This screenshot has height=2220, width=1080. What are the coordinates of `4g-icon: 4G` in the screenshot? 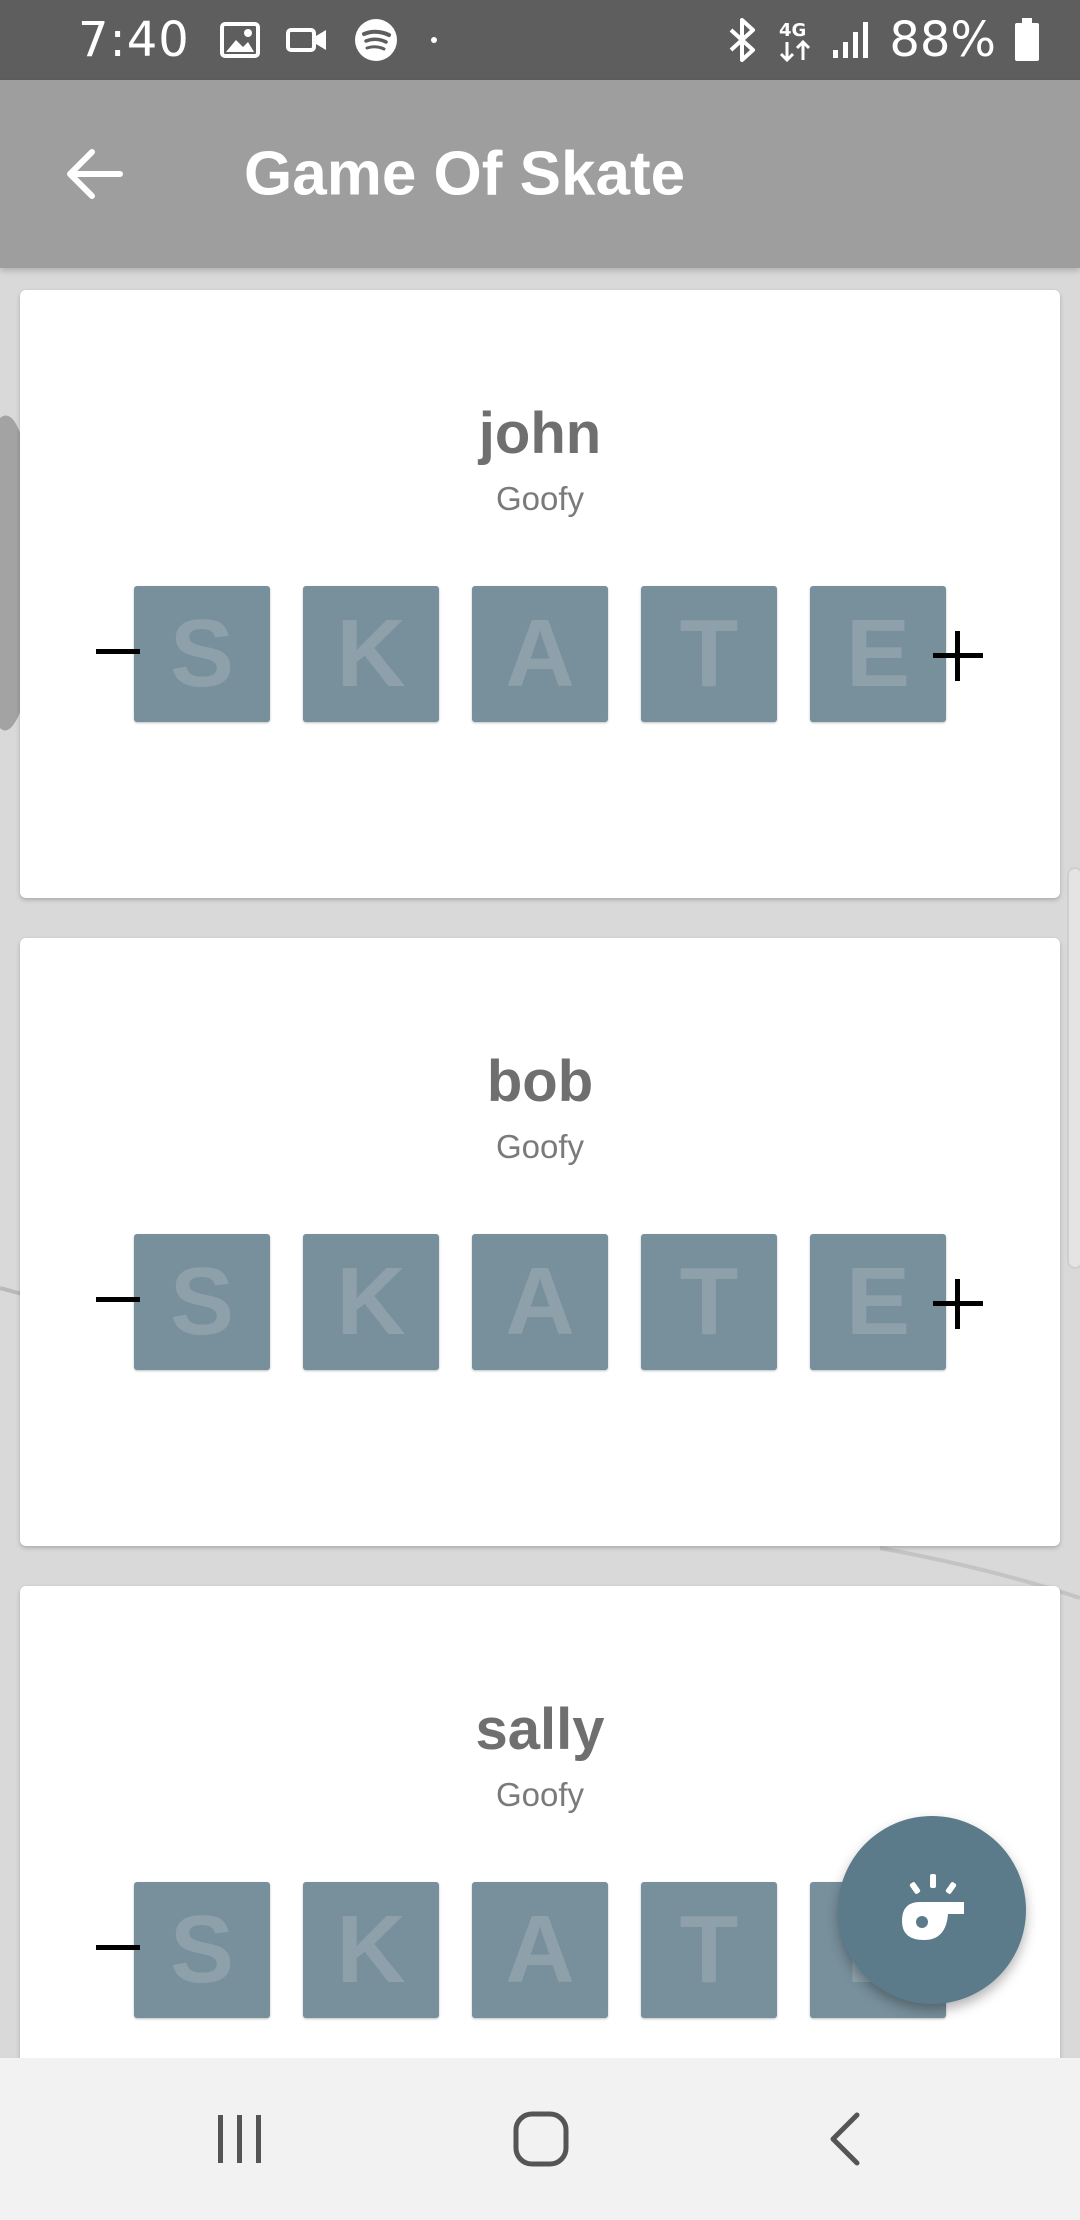 It's located at (795, 41).